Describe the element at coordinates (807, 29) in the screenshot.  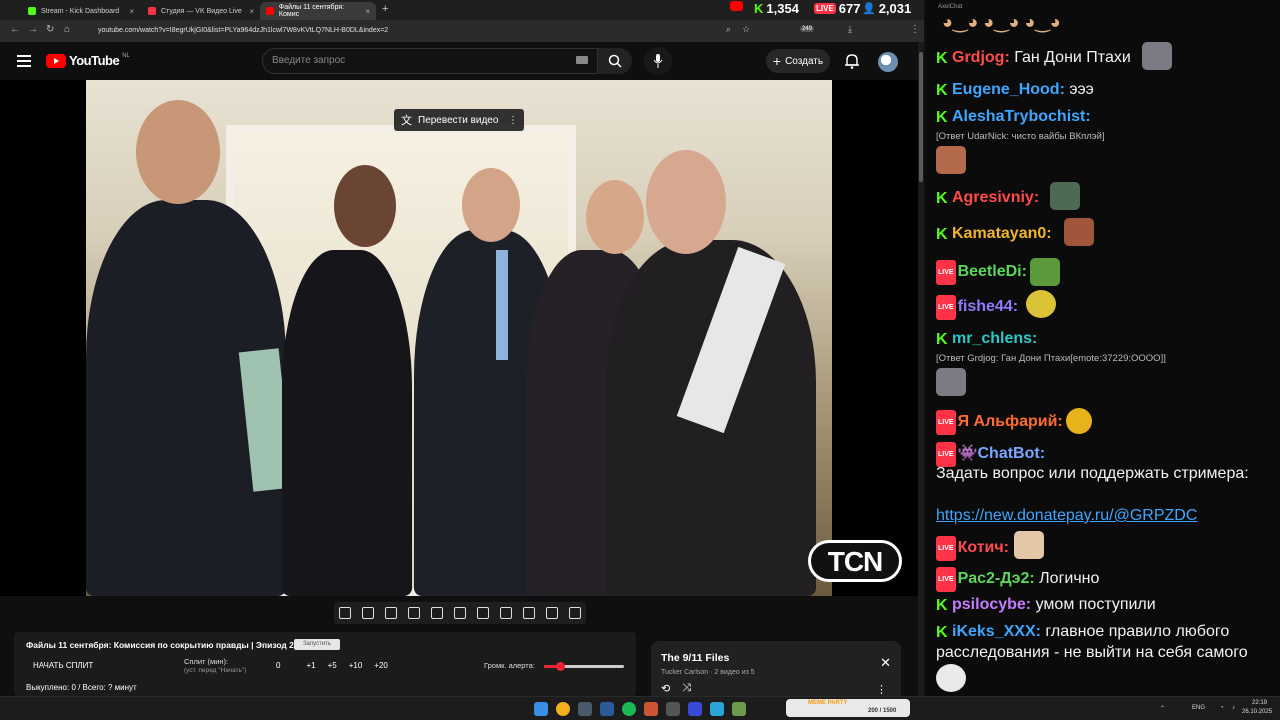
I see `extension-badge: 249` at that location.